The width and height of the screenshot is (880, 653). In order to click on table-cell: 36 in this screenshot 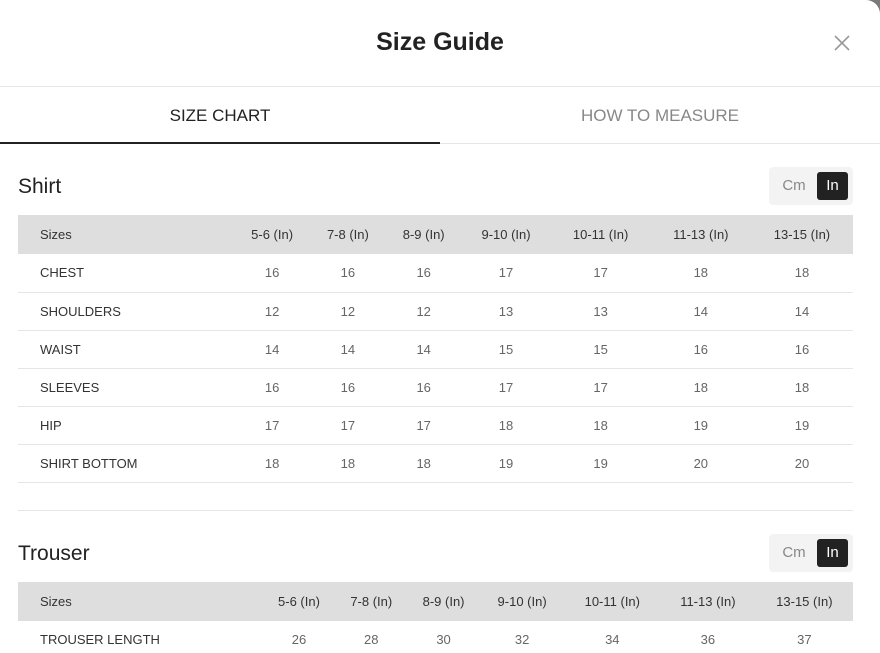, I will do `click(708, 637)`.